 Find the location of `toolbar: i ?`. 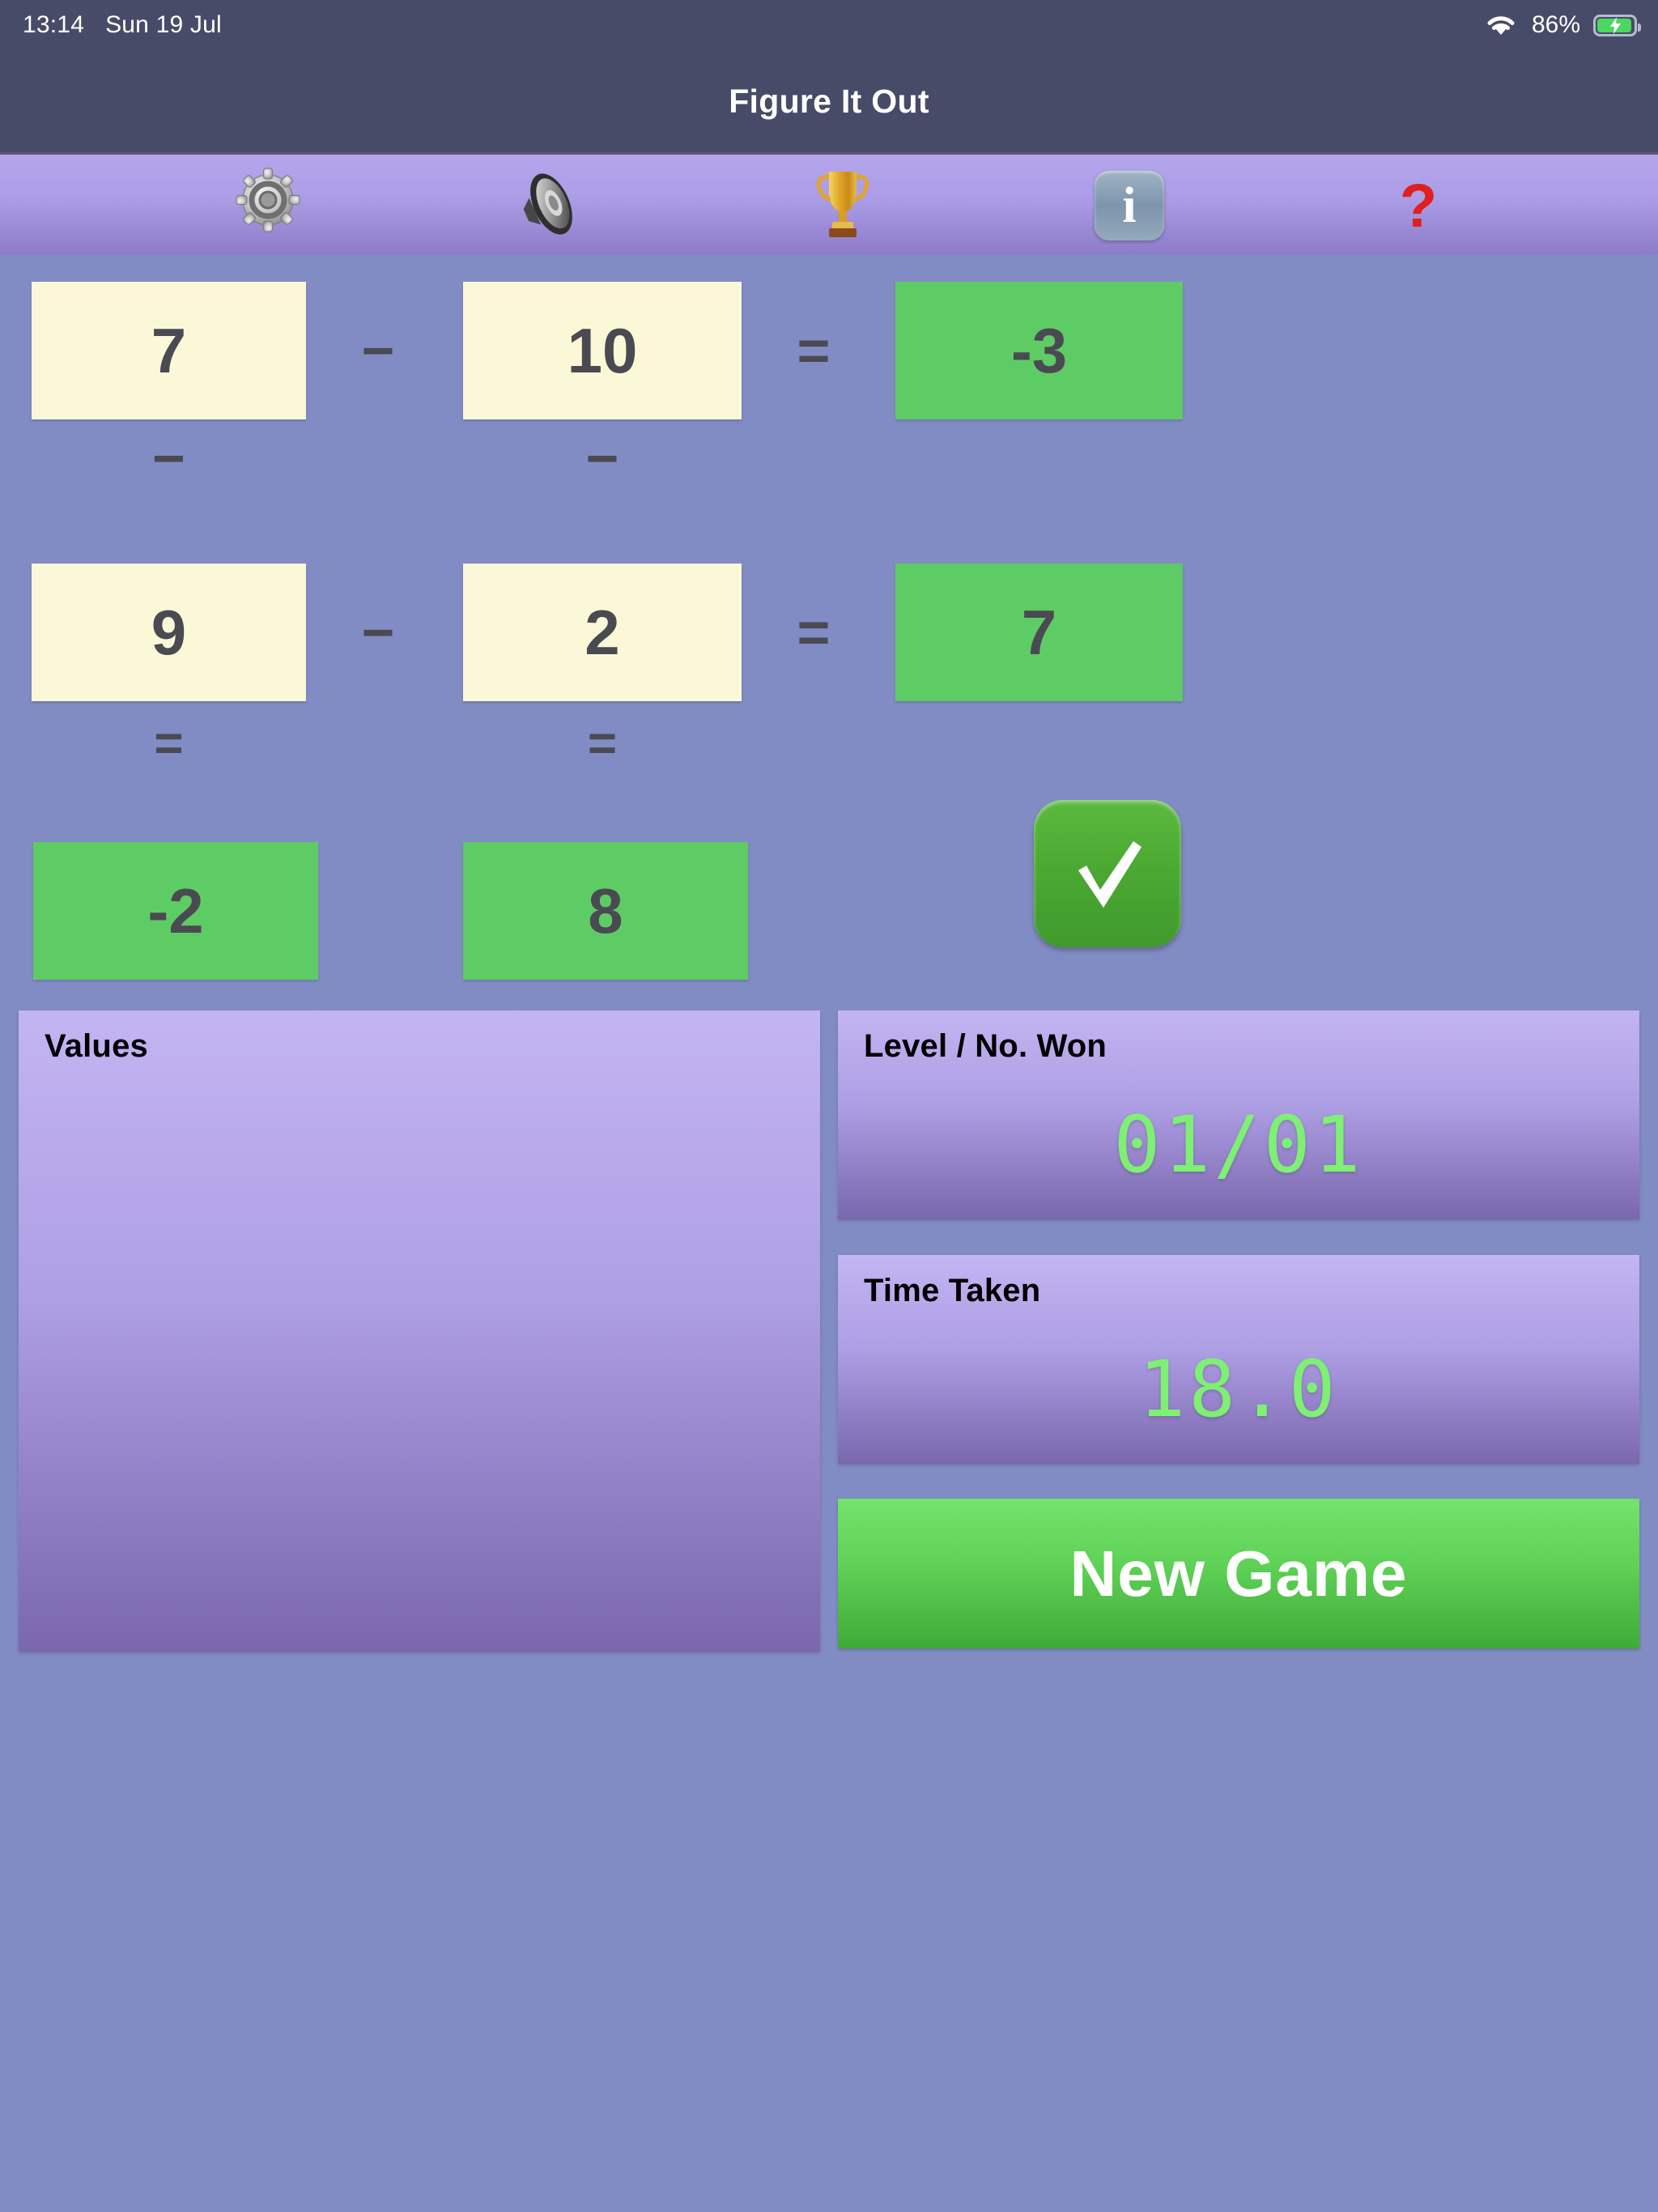

toolbar: i ? is located at coordinates (829, 203).